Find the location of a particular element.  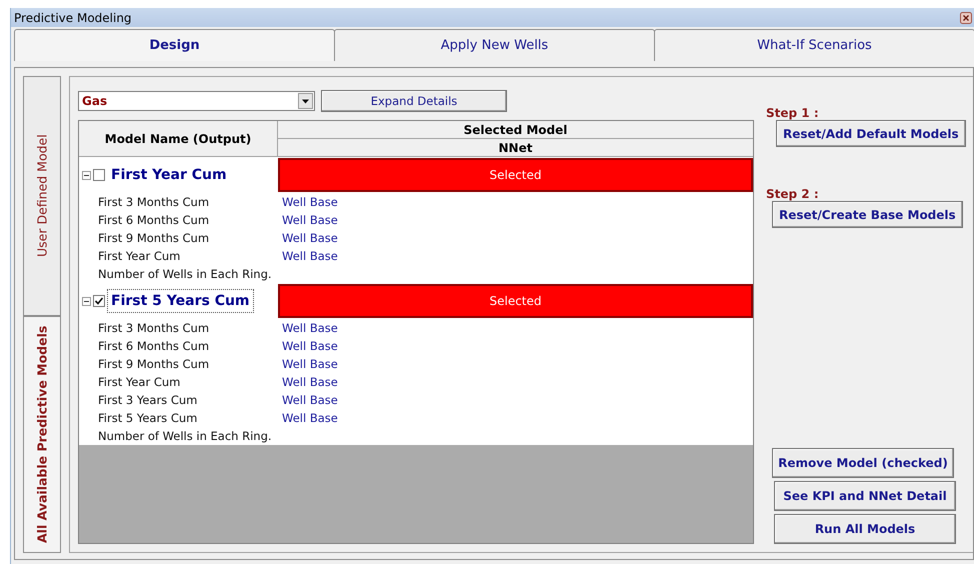

action-button: Run All Models is located at coordinates (865, 529).